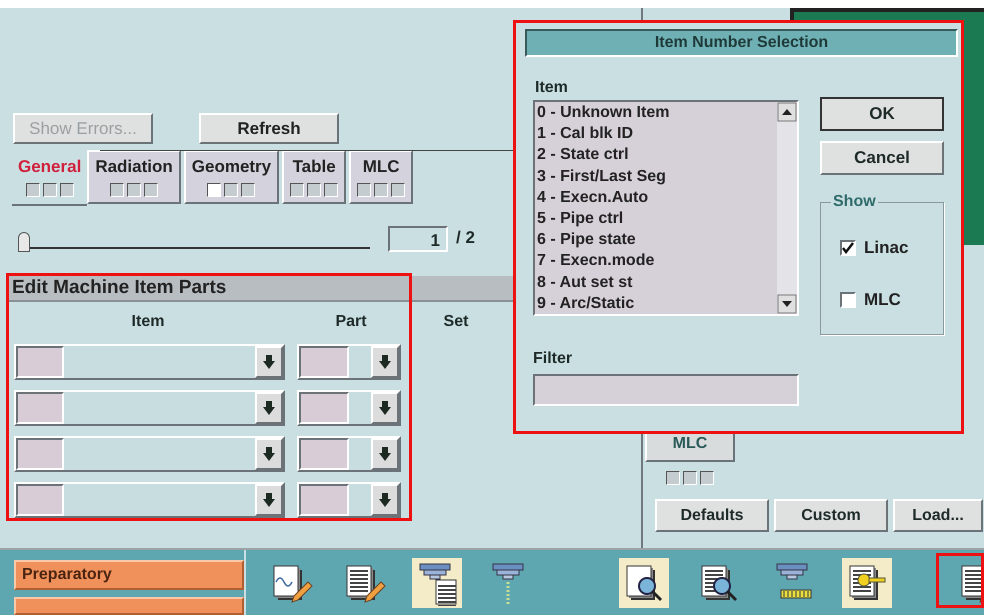 This screenshot has width=984, height=615. I want to click on list-item: 8 - Aut set st, so click(657, 282).